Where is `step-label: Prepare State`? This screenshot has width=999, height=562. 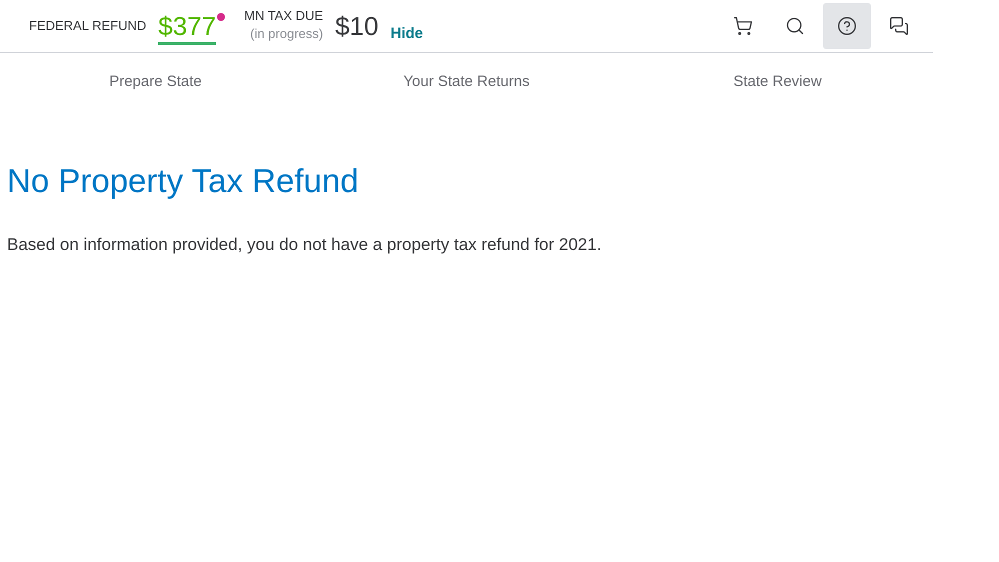 step-label: Prepare State is located at coordinates (155, 82).